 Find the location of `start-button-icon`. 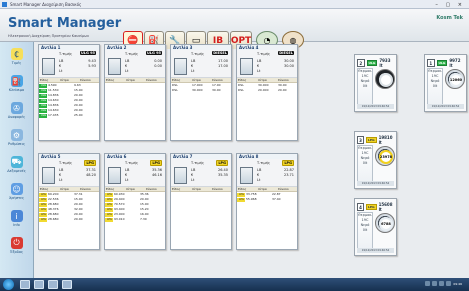

start-button-icon is located at coordinates (8, 284).